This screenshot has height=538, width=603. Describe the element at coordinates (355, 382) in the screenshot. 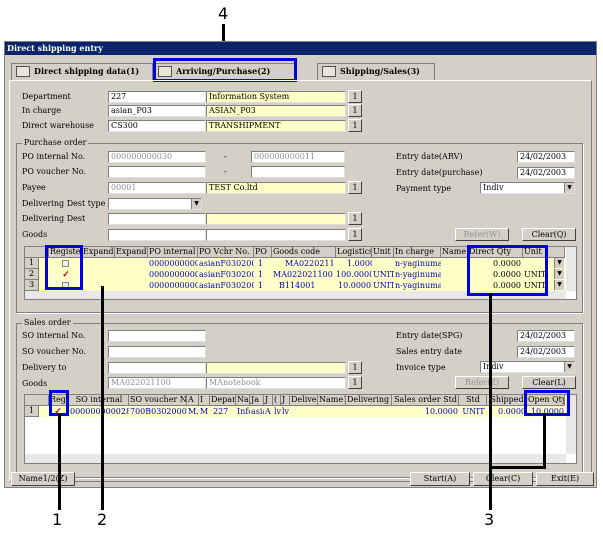

I see `so-goods-lookup-button: 1` at that location.